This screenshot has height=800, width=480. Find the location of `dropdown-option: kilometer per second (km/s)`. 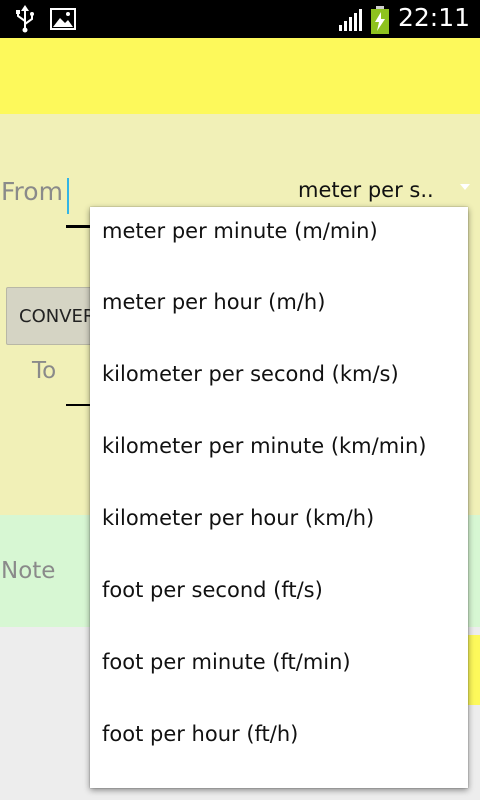

dropdown-option: kilometer per second (km/s) is located at coordinates (279, 374).